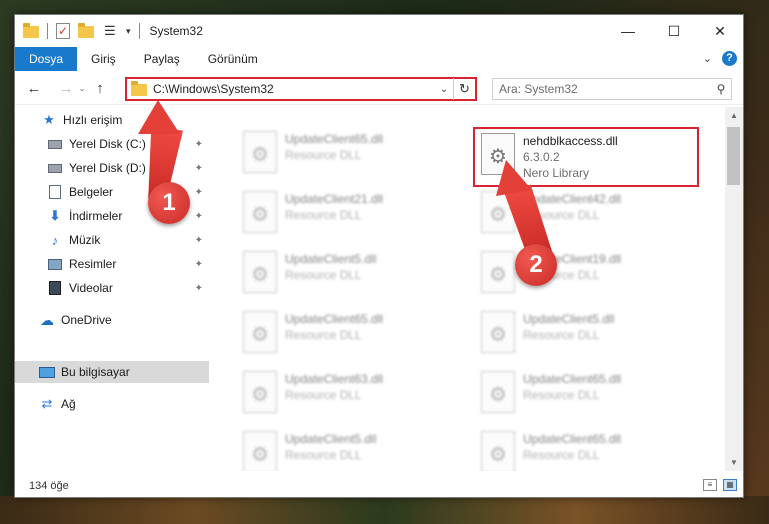 The height and width of the screenshot is (524, 769). I want to click on new-folder-icon, so click(86, 30).